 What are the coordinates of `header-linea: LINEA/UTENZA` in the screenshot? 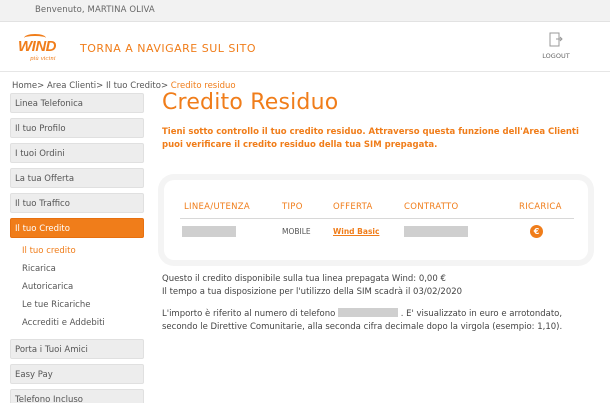 It's located at (217, 207).